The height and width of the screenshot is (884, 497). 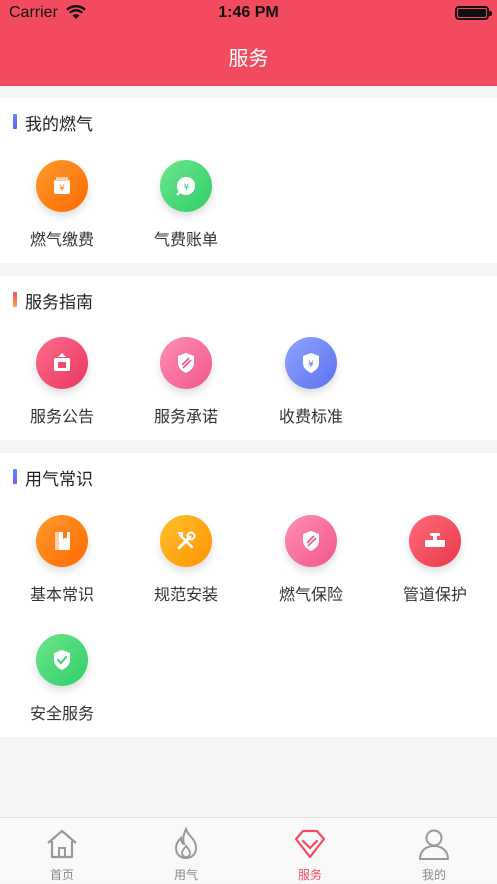 What do you see at coordinates (185, 594) in the screenshot?
I see `item-label: 规范安装` at bounding box center [185, 594].